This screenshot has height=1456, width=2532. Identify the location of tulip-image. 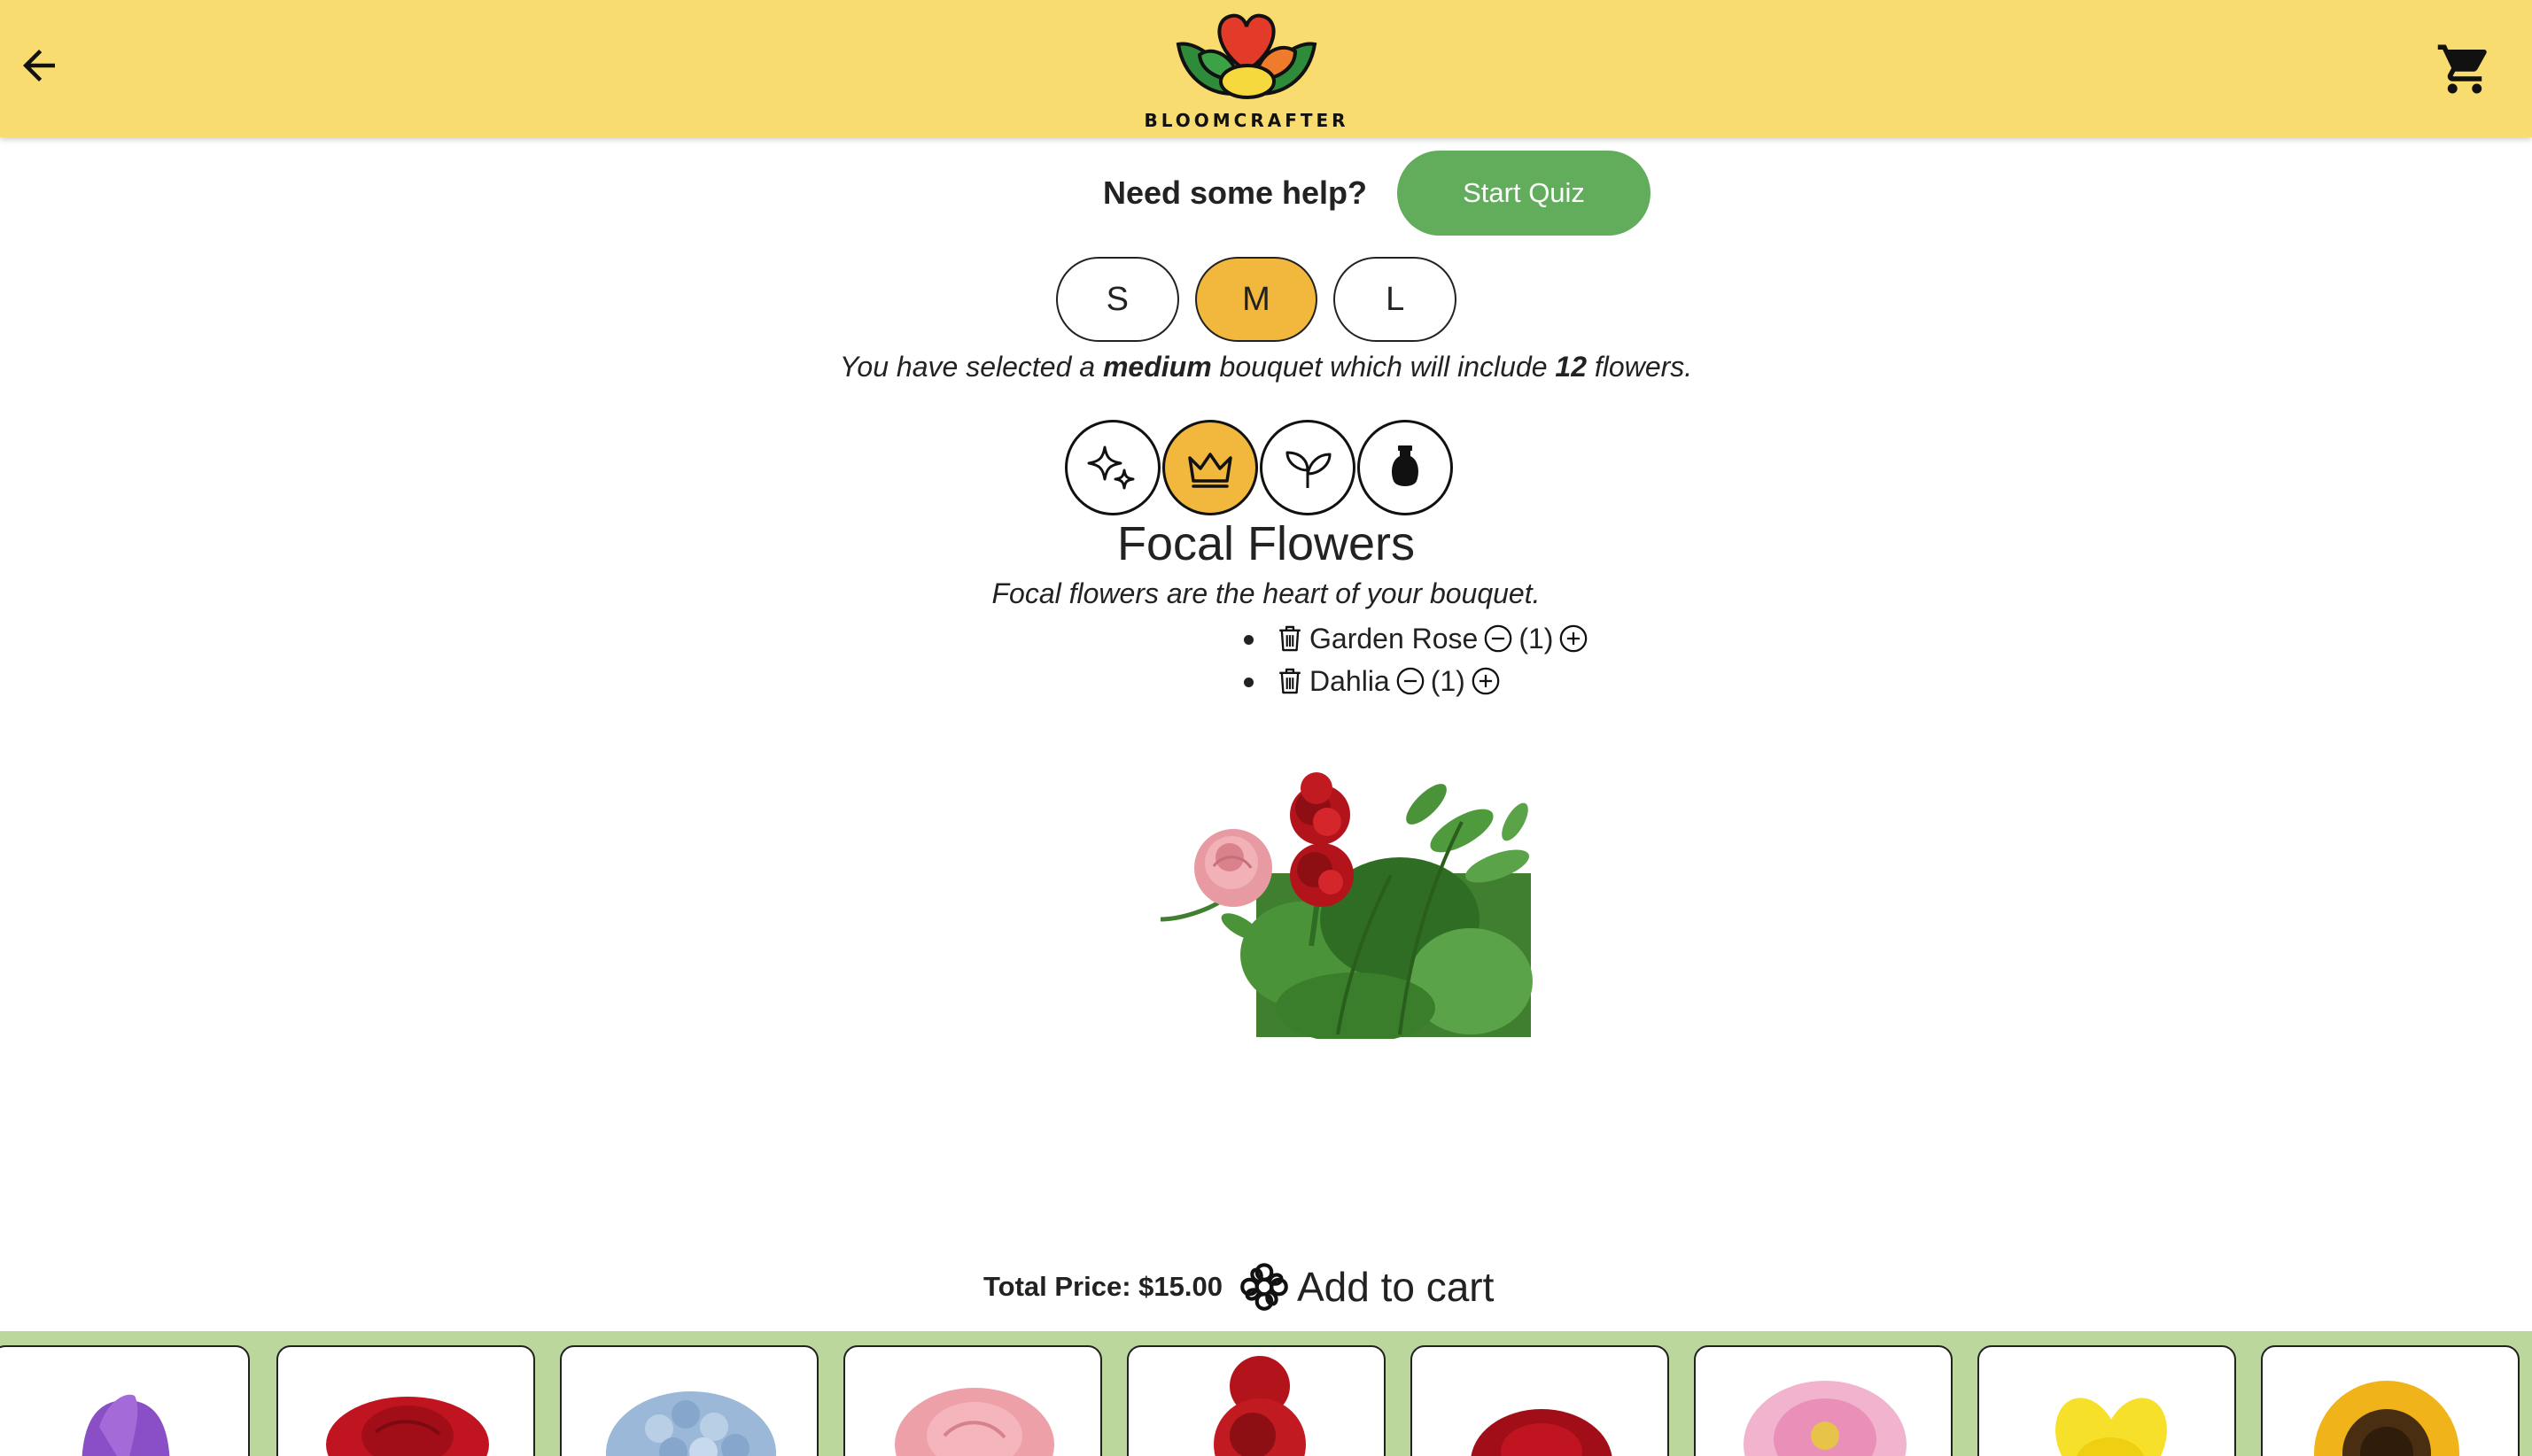
(126, 1425).